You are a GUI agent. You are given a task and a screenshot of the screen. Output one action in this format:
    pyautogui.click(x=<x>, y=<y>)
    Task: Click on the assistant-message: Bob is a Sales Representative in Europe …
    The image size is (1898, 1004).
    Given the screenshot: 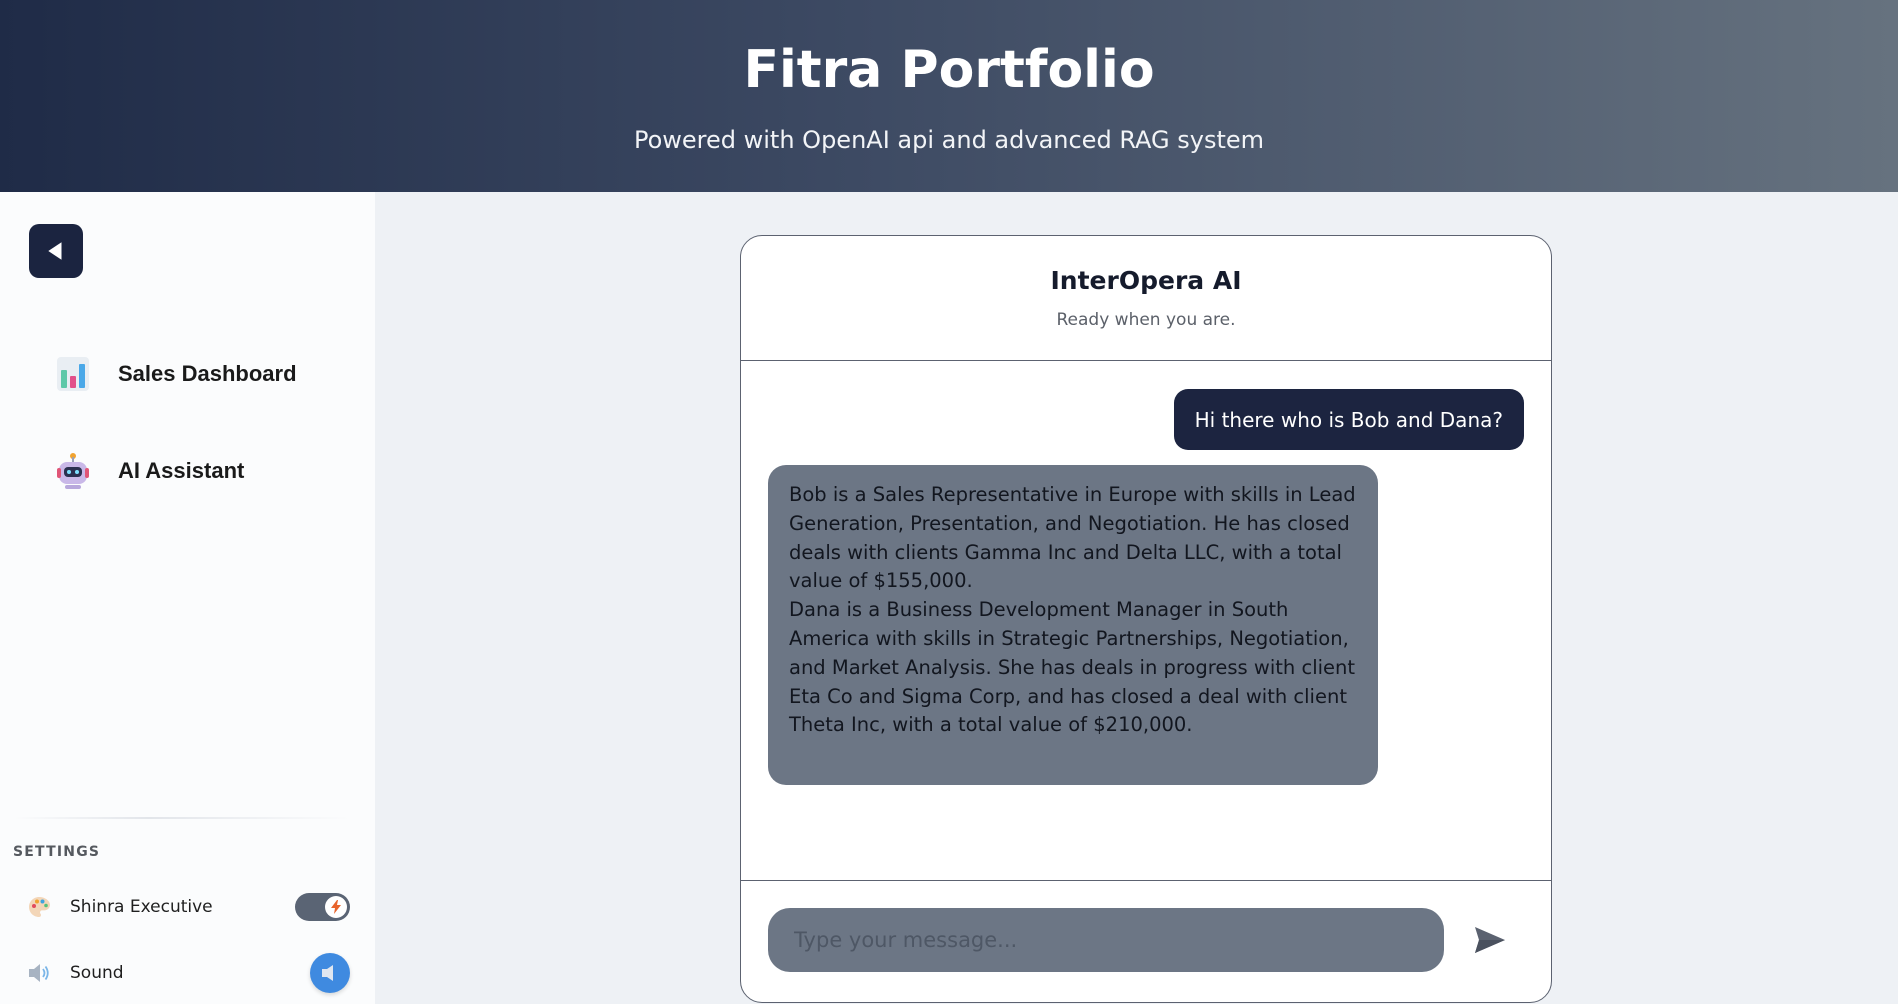 What is the action you would take?
    pyautogui.click(x=1073, y=625)
    